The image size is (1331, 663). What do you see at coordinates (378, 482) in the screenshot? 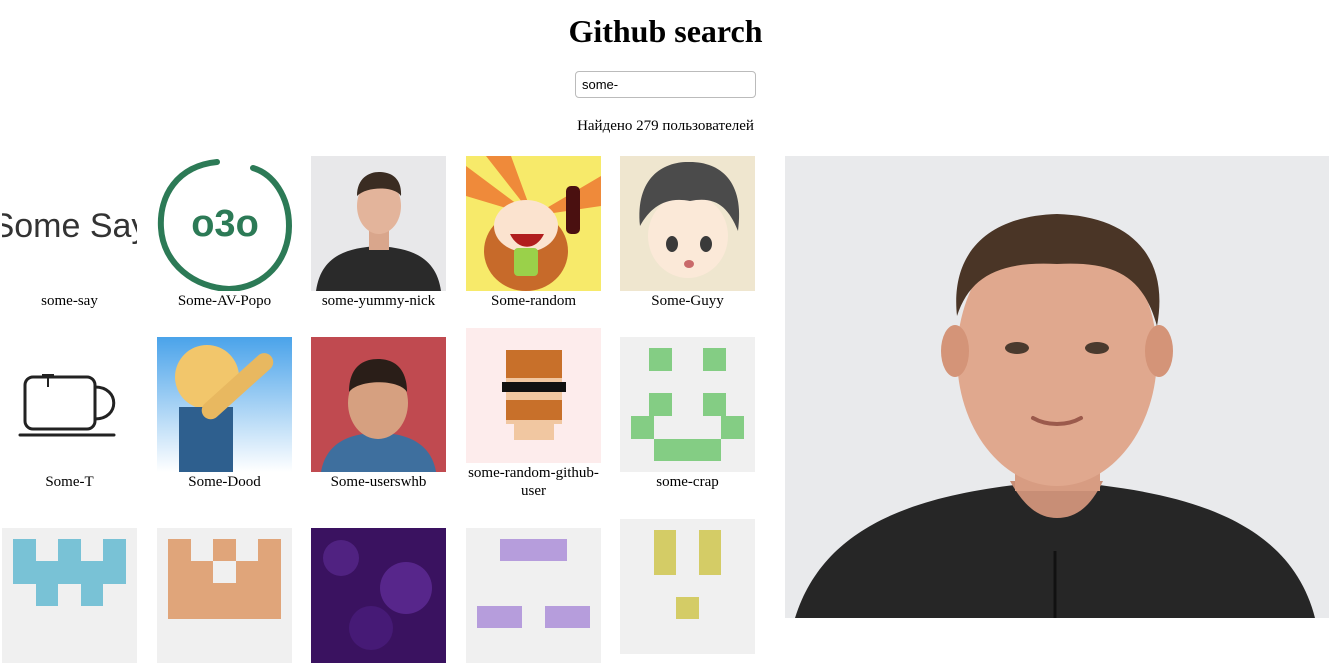
I see `user-login: Some-userswhb` at bounding box center [378, 482].